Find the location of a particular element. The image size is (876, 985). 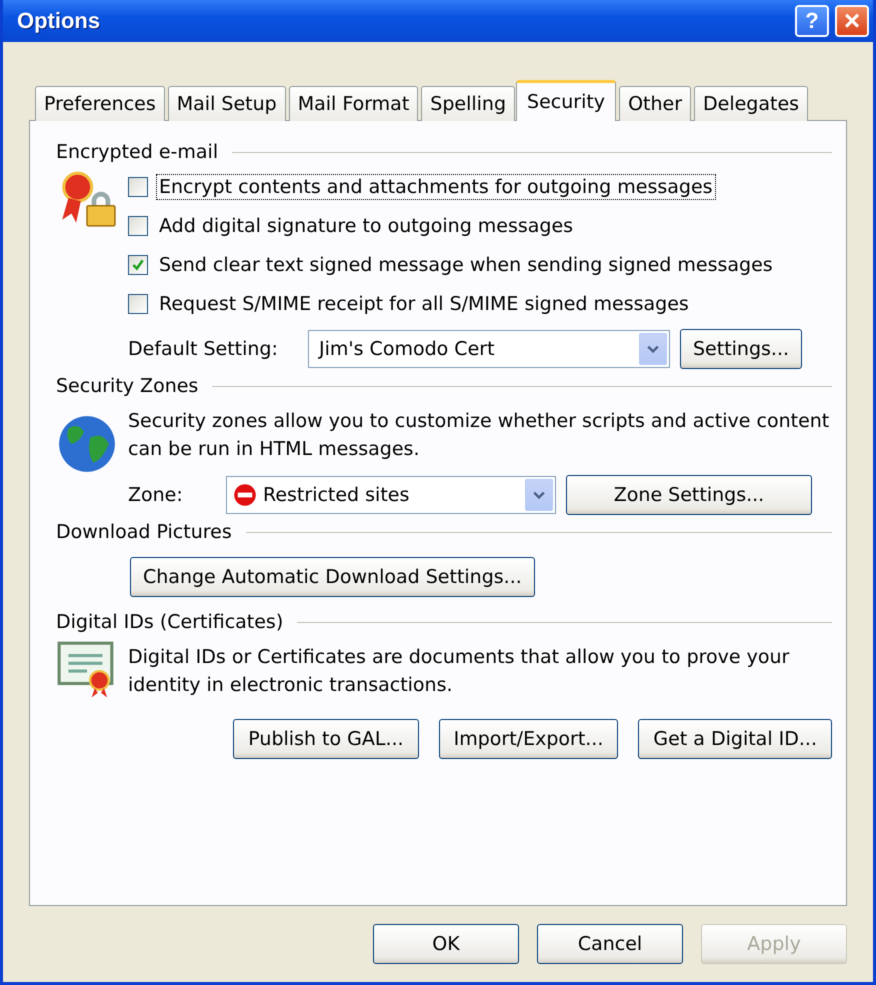

tab: Delegates is located at coordinates (751, 103).